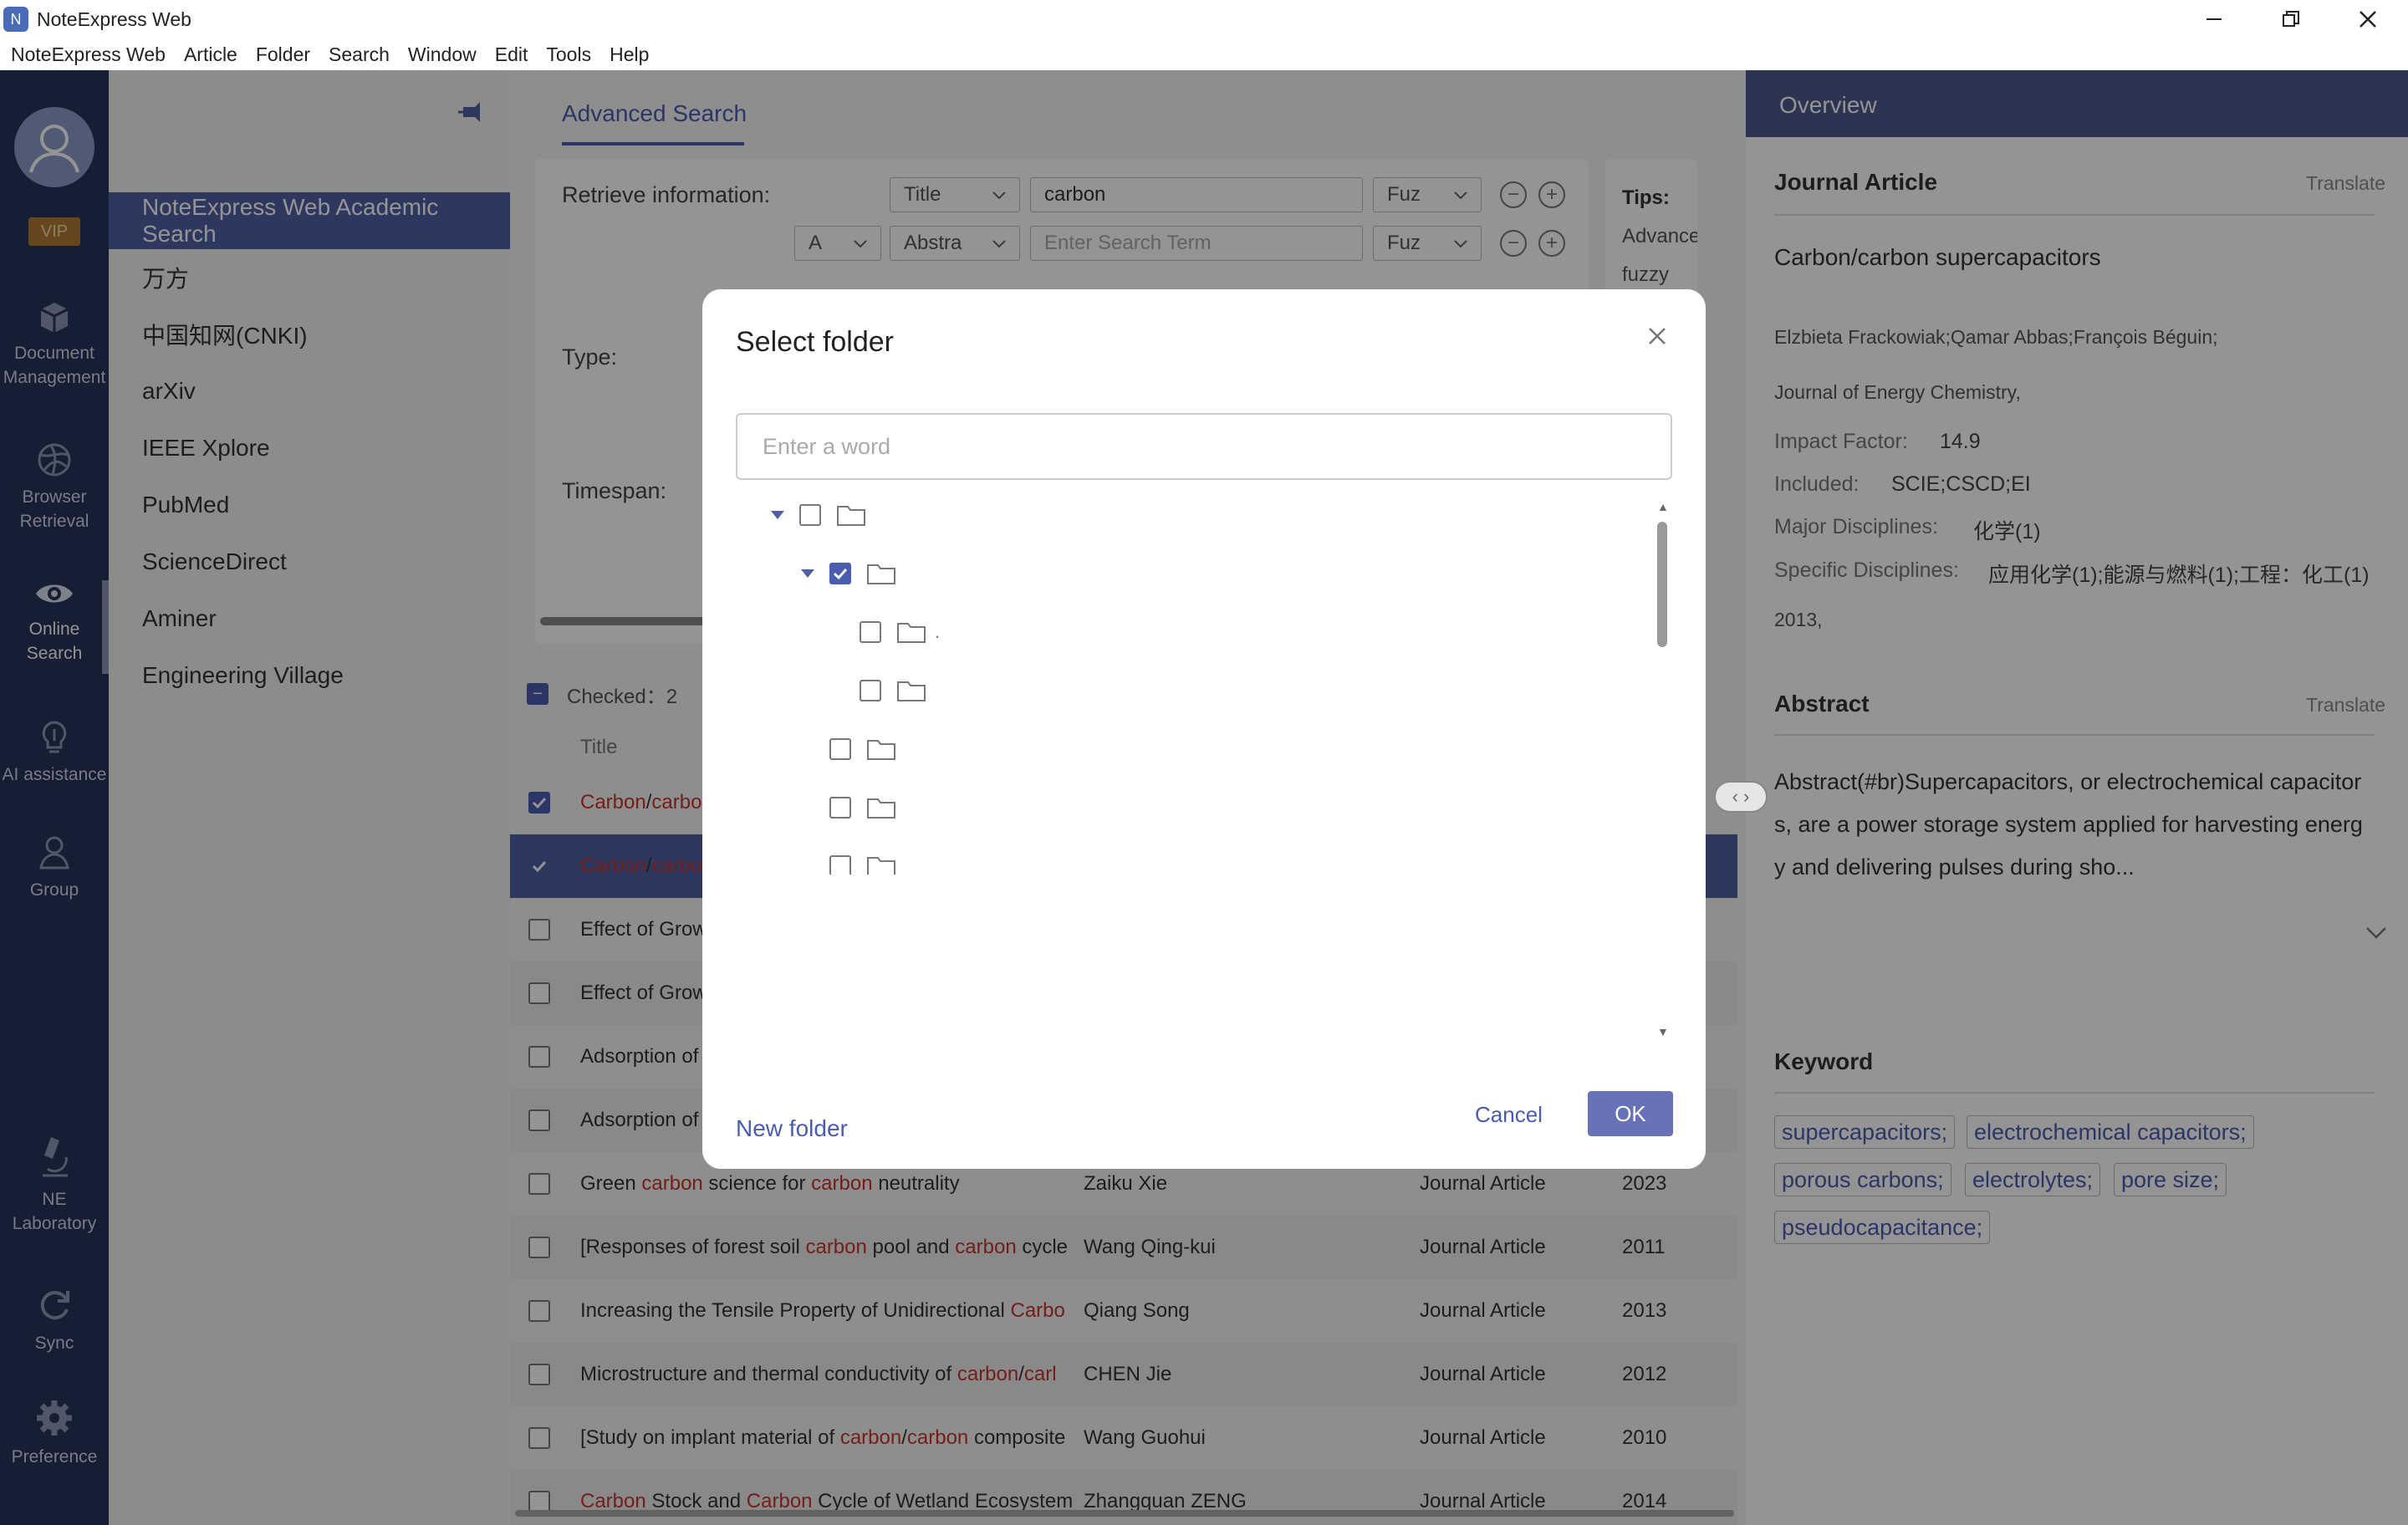 Image resolution: width=2408 pixels, height=1525 pixels. Describe the element at coordinates (211, 54) in the screenshot. I see `menu-article: Article` at that location.